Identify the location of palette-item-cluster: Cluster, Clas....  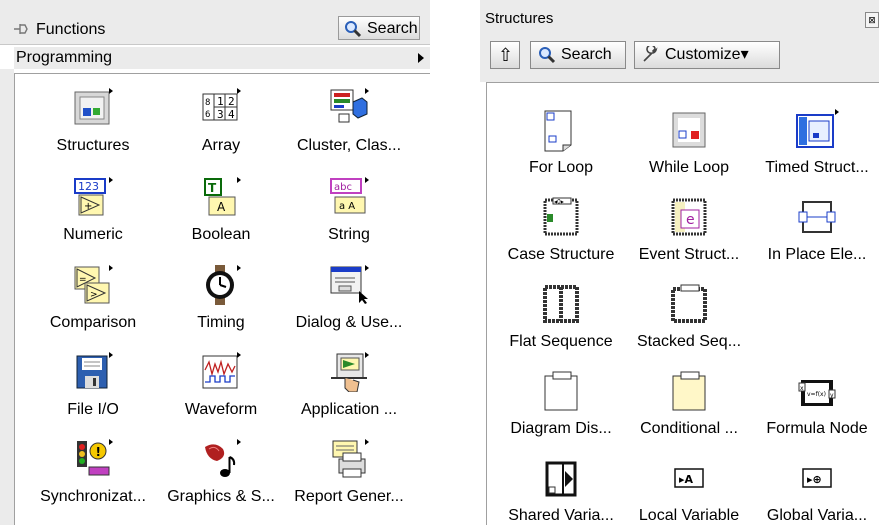
(349, 133).